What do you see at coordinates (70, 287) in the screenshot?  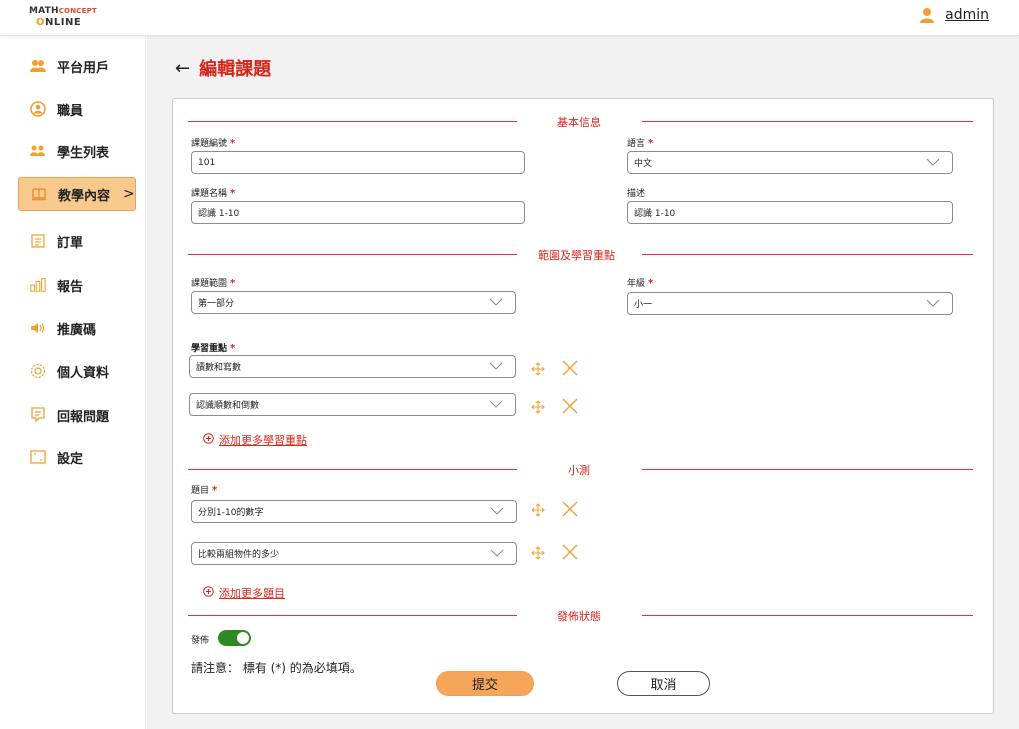 I see `sidebar-item-label: 報告` at bounding box center [70, 287].